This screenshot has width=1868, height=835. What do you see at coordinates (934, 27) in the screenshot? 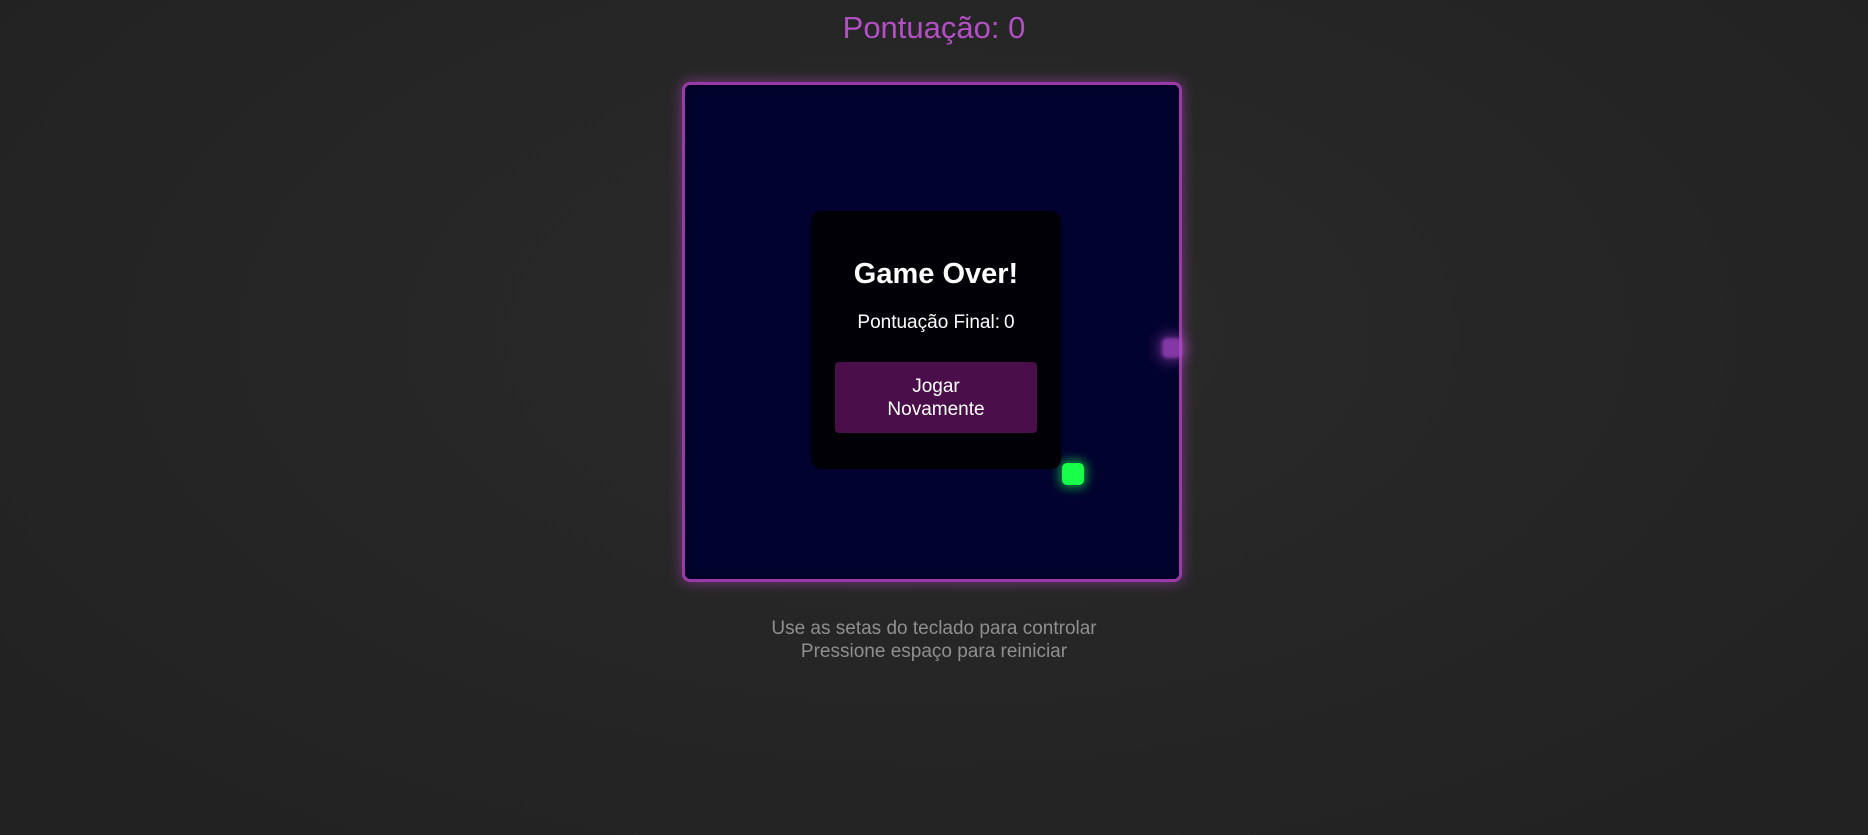
I see `score-display: Pontuação: 0` at bounding box center [934, 27].